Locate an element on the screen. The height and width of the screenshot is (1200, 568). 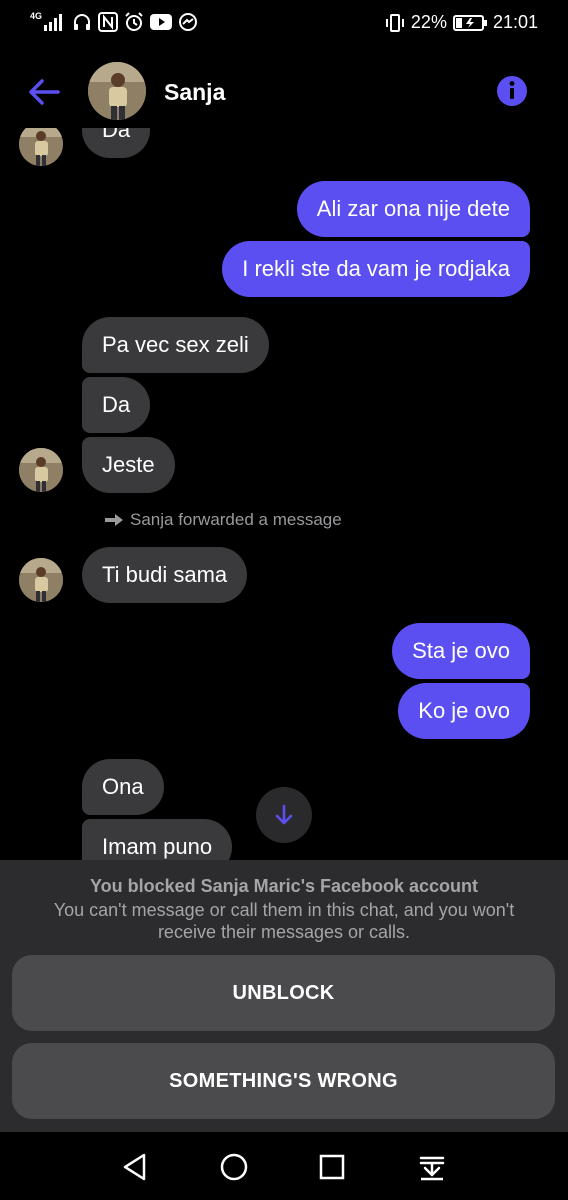
message-incoming: Ona is located at coordinates (123, 787).